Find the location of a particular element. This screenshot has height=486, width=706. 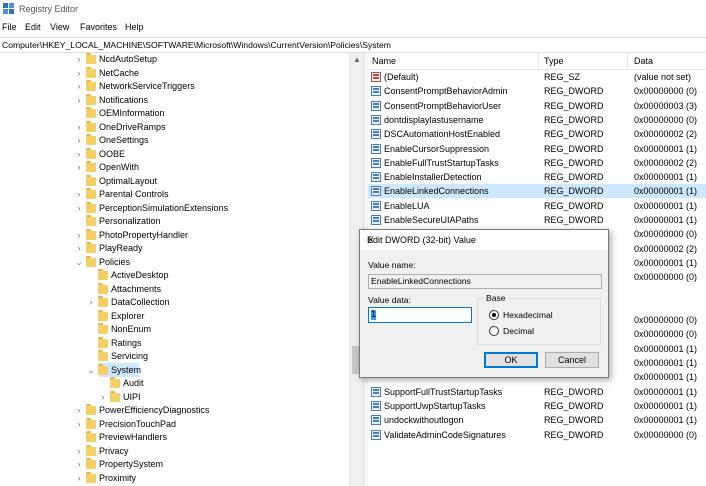

tree-item-label: Explorer is located at coordinates (128, 316).